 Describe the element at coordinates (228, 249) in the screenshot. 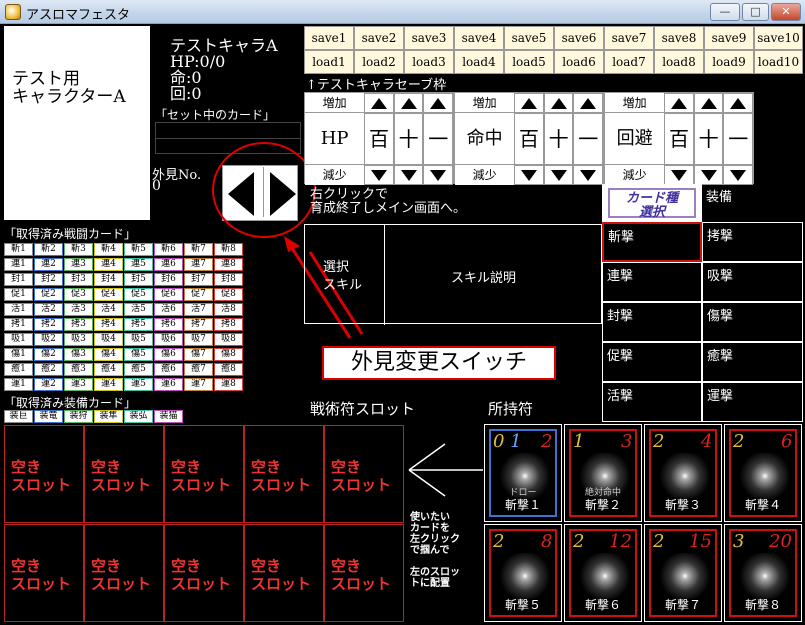

I see `tactic-card-斬8: 斬8` at that location.